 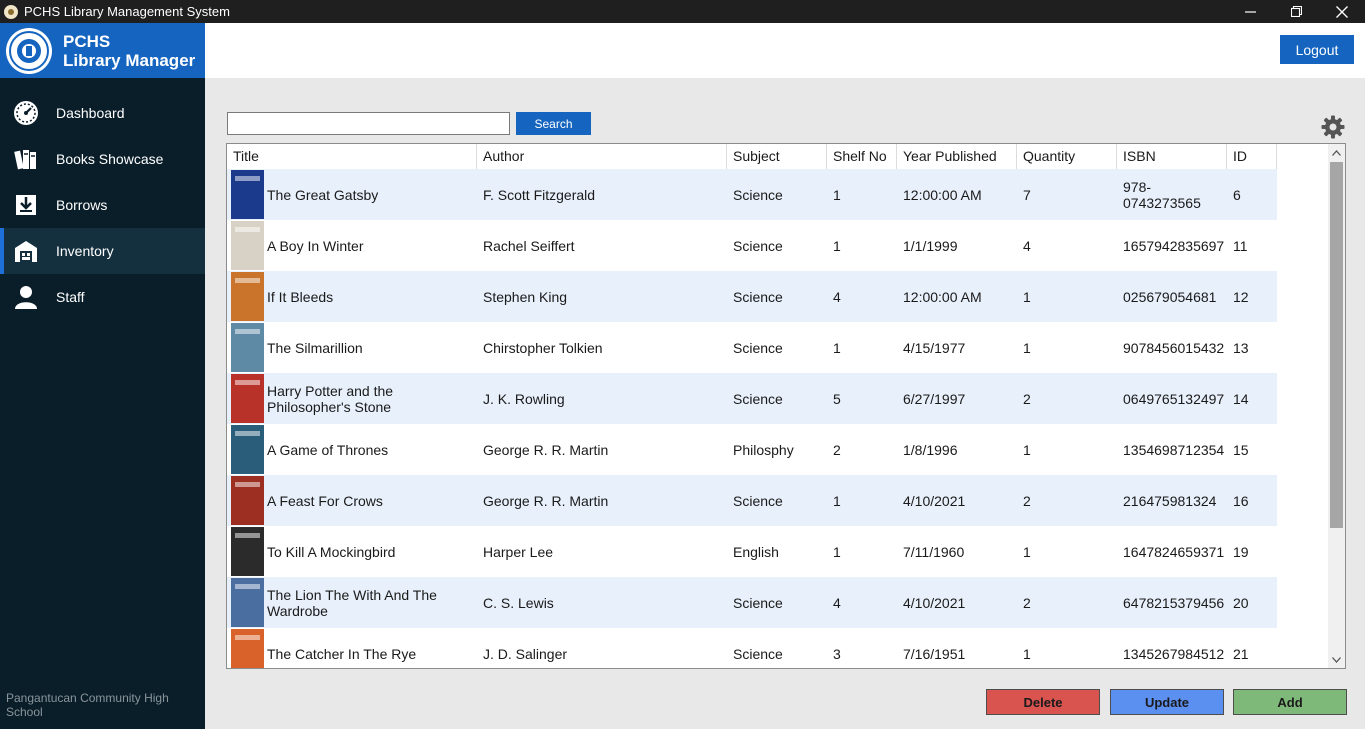 I want to click on author-cell: George R. R. Martin, so click(x=546, y=449).